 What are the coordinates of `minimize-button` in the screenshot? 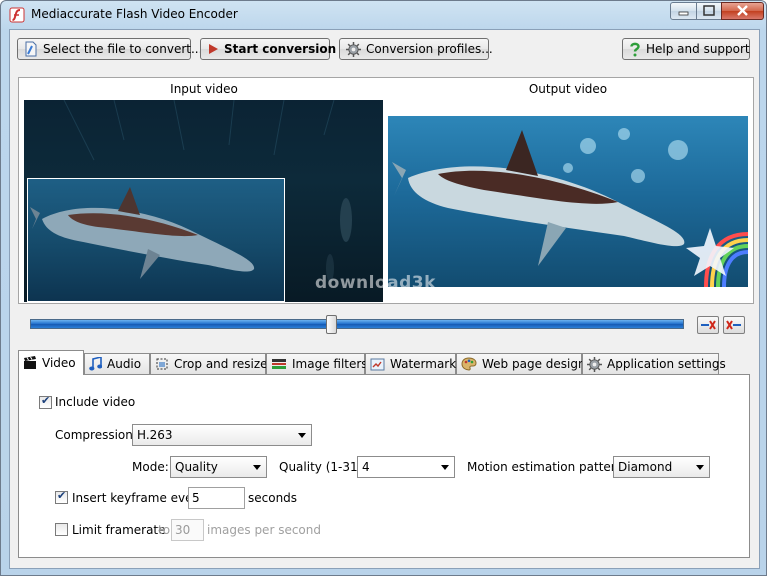 It's located at (683, 11).